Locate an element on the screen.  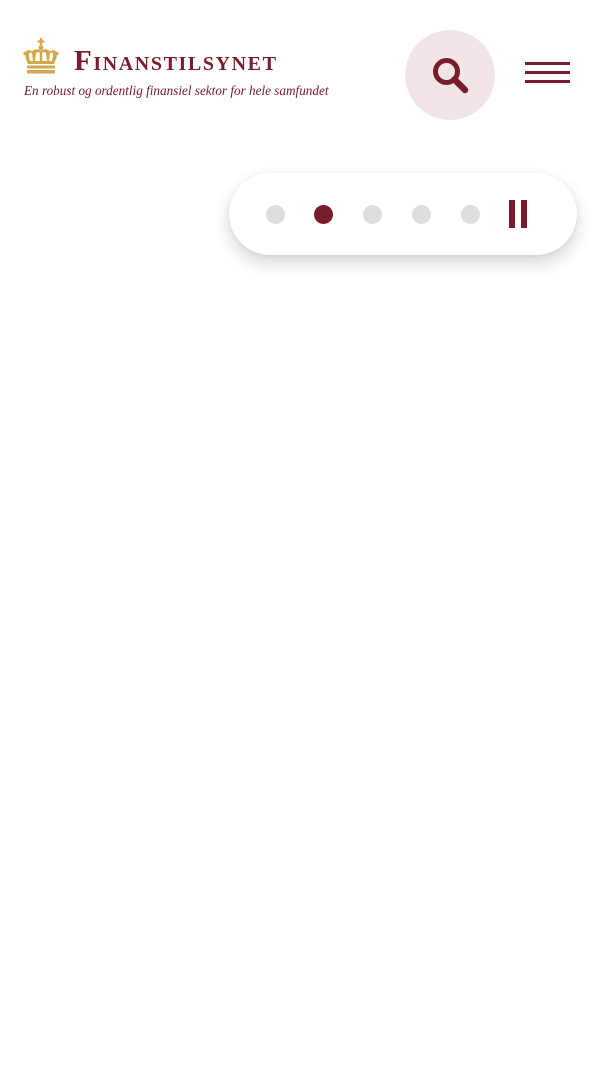
search-icon is located at coordinates (451, 76).